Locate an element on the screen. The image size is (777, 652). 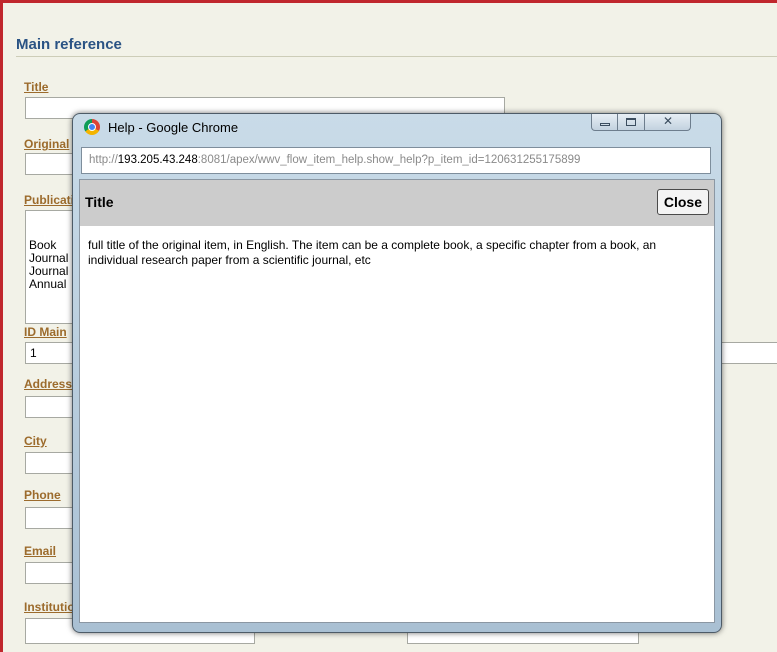
email-label: Email is located at coordinates (40, 551).